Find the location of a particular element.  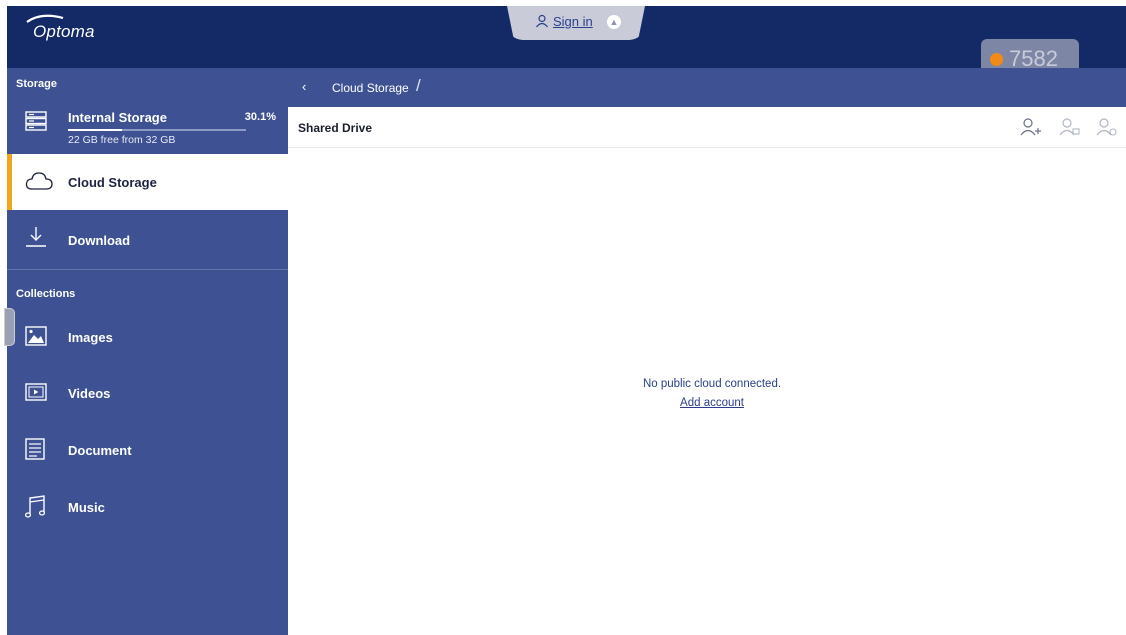

optoma-logo: Optoma is located at coordinates (64, 31).